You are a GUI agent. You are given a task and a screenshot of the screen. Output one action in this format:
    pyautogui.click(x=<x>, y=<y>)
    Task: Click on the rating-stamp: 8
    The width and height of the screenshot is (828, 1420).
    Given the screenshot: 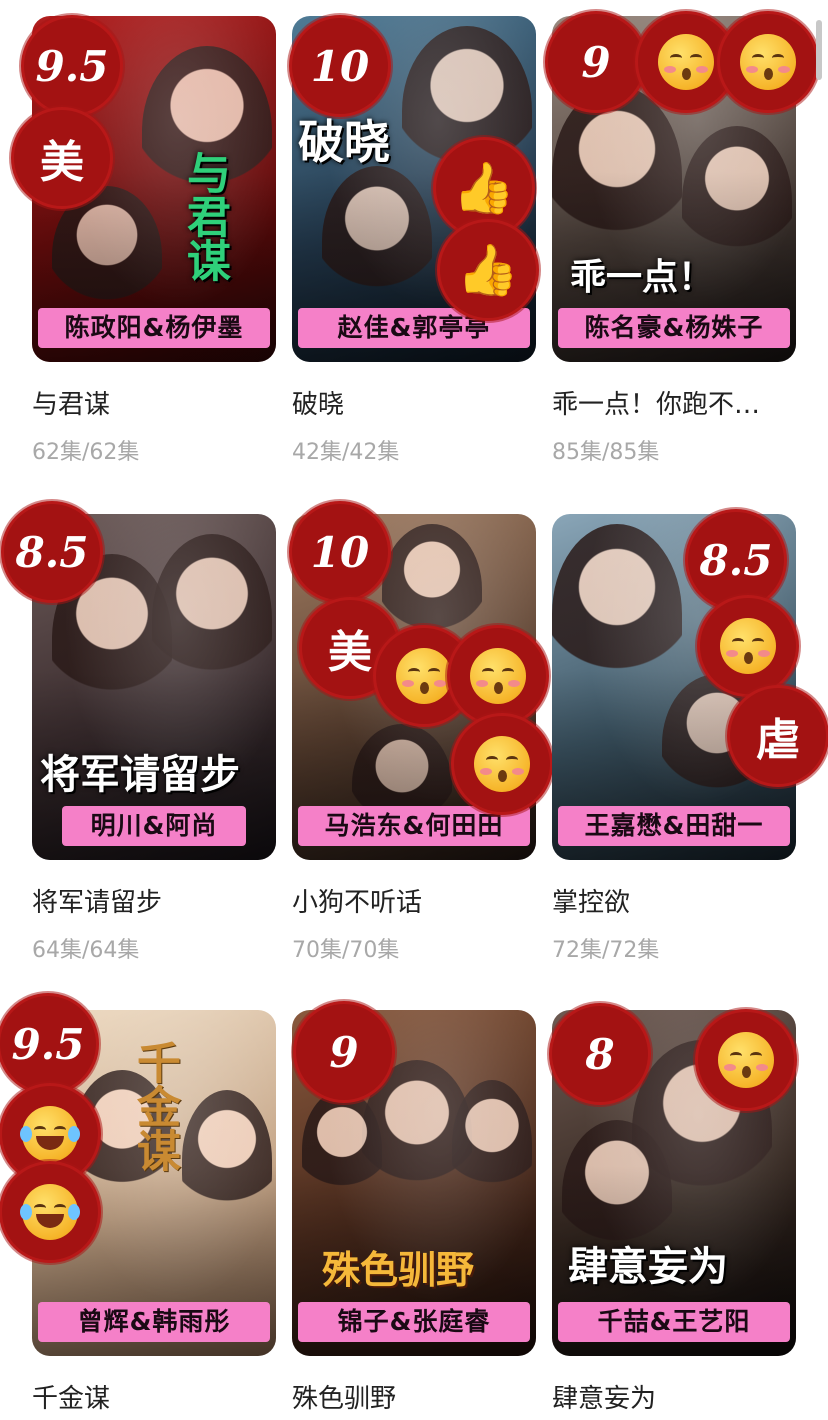 What is the action you would take?
    pyautogui.click(x=600, y=1054)
    